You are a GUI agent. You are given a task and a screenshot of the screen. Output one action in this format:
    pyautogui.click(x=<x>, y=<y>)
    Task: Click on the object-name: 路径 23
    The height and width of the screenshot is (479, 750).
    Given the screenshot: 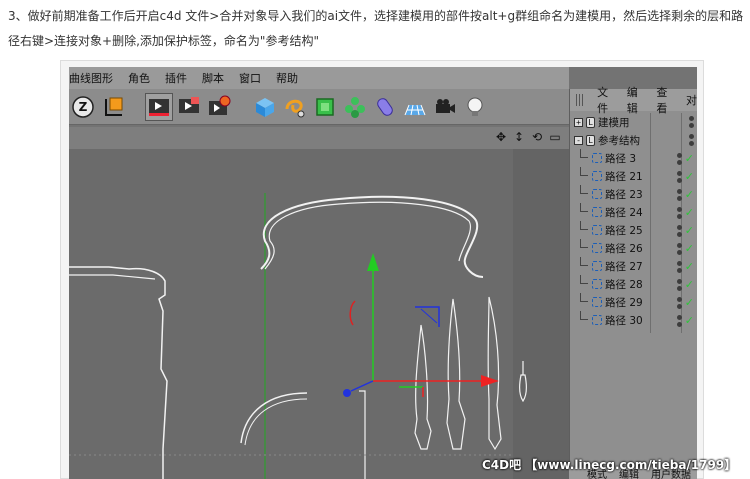 What is the action you would take?
    pyautogui.click(x=624, y=194)
    